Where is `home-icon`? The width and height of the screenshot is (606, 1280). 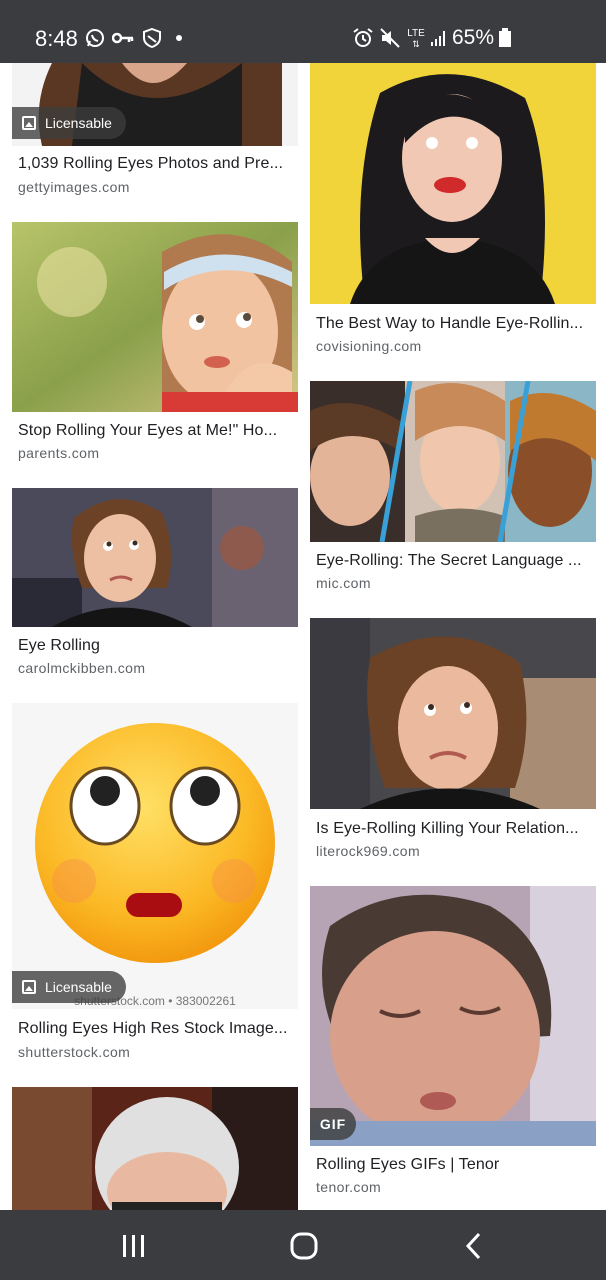 home-icon is located at coordinates (304, 1246).